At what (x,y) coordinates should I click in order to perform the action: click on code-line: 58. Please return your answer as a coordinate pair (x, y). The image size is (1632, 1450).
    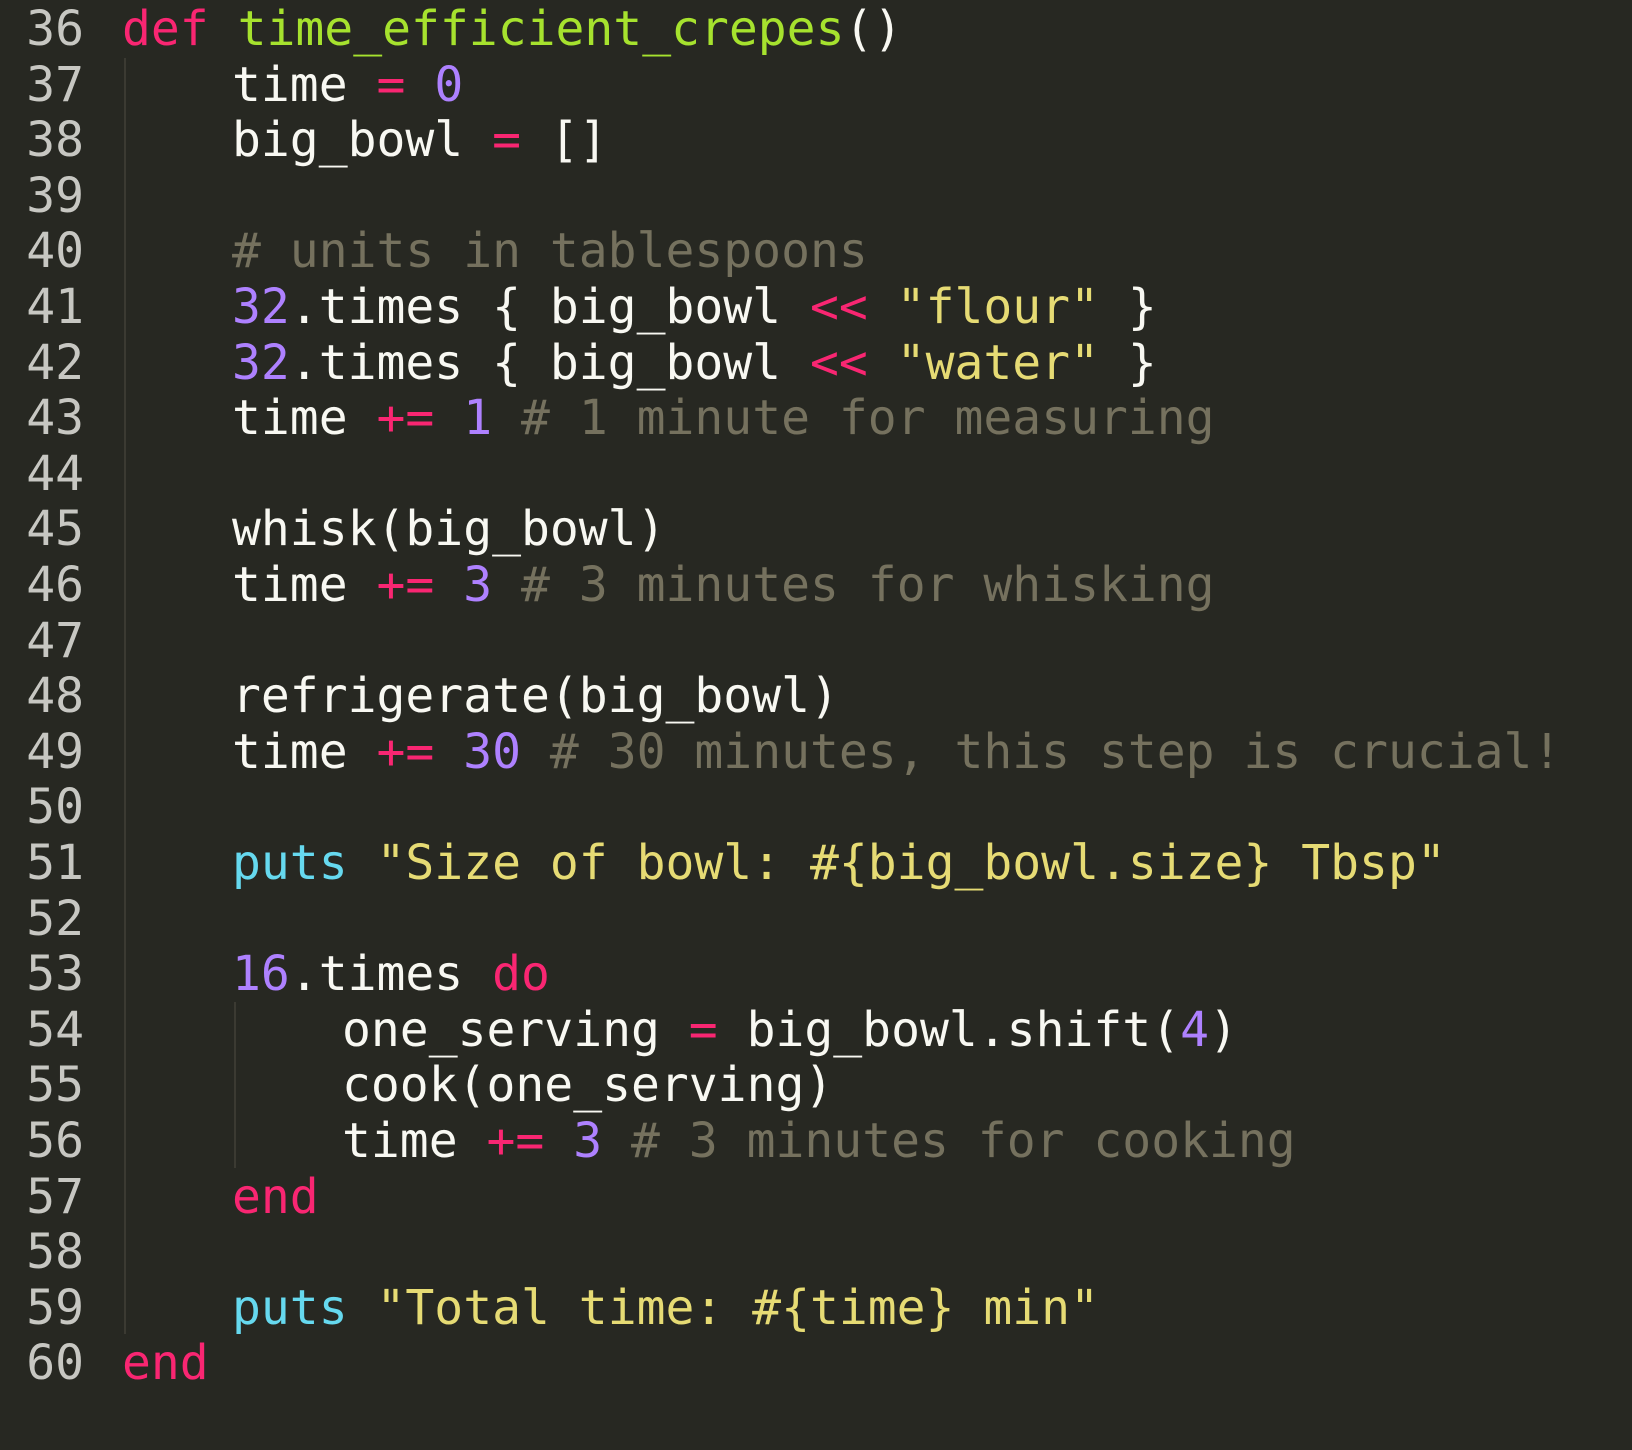
    Looking at the image, I should click on (816, 1252).